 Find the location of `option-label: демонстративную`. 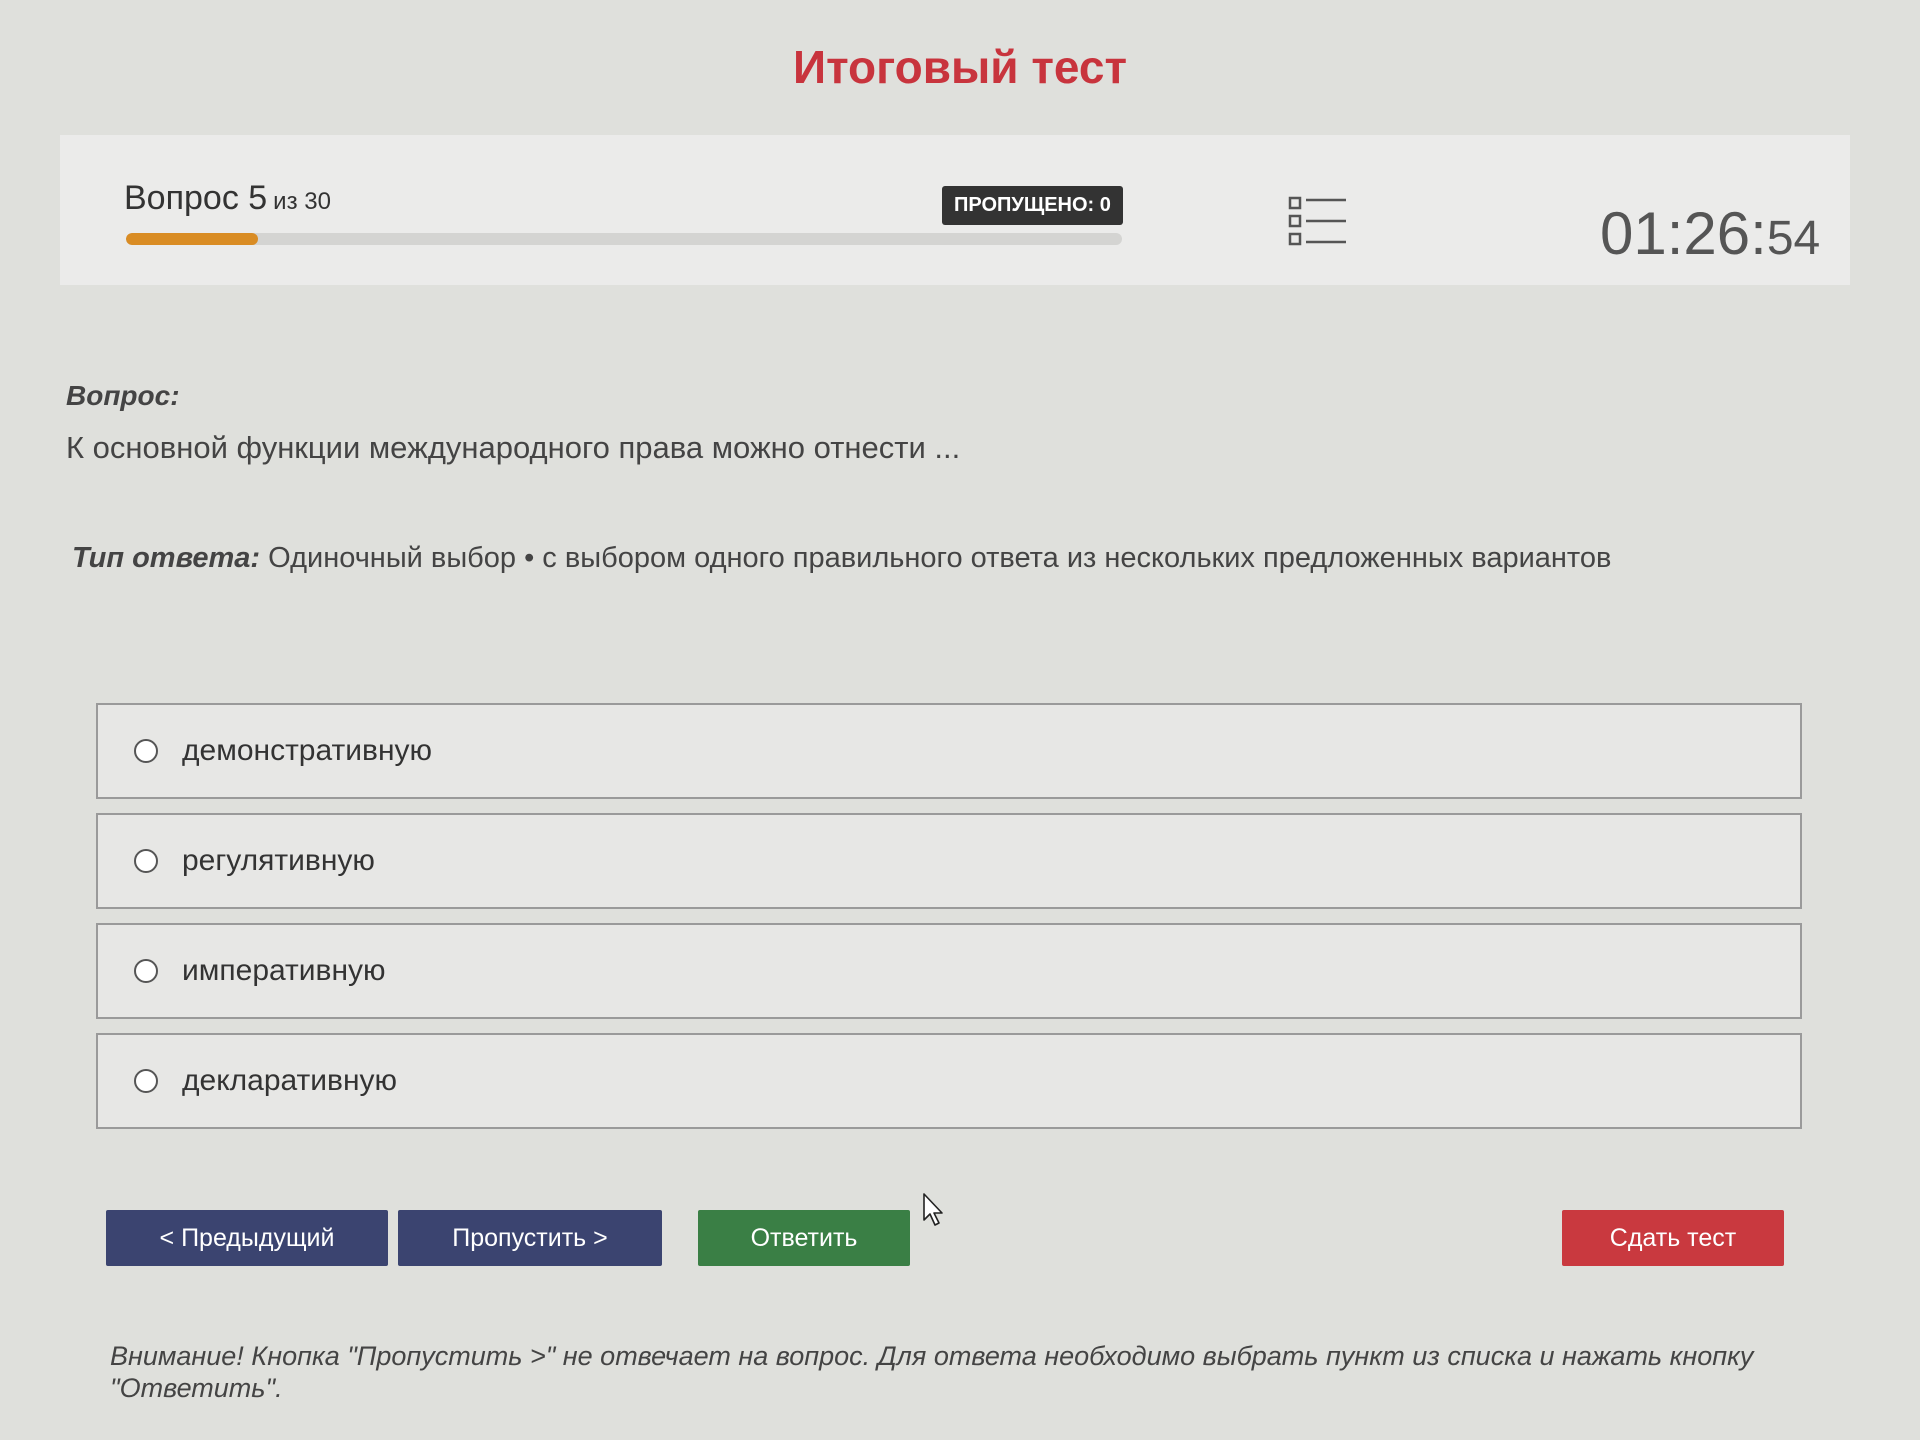

option-label: демонстративную is located at coordinates (307, 750).